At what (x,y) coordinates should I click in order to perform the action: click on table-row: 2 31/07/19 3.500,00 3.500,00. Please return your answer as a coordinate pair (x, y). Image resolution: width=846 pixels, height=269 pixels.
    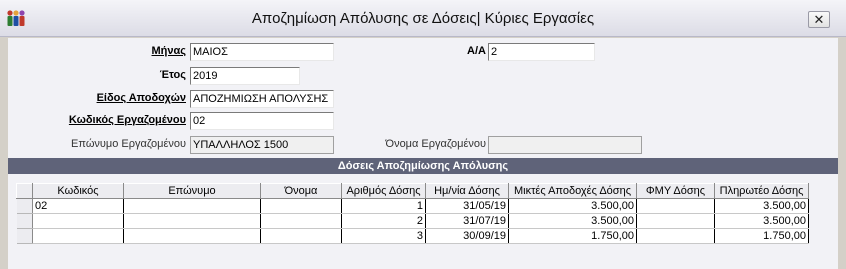
    Looking at the image, I should click on (412, 221).